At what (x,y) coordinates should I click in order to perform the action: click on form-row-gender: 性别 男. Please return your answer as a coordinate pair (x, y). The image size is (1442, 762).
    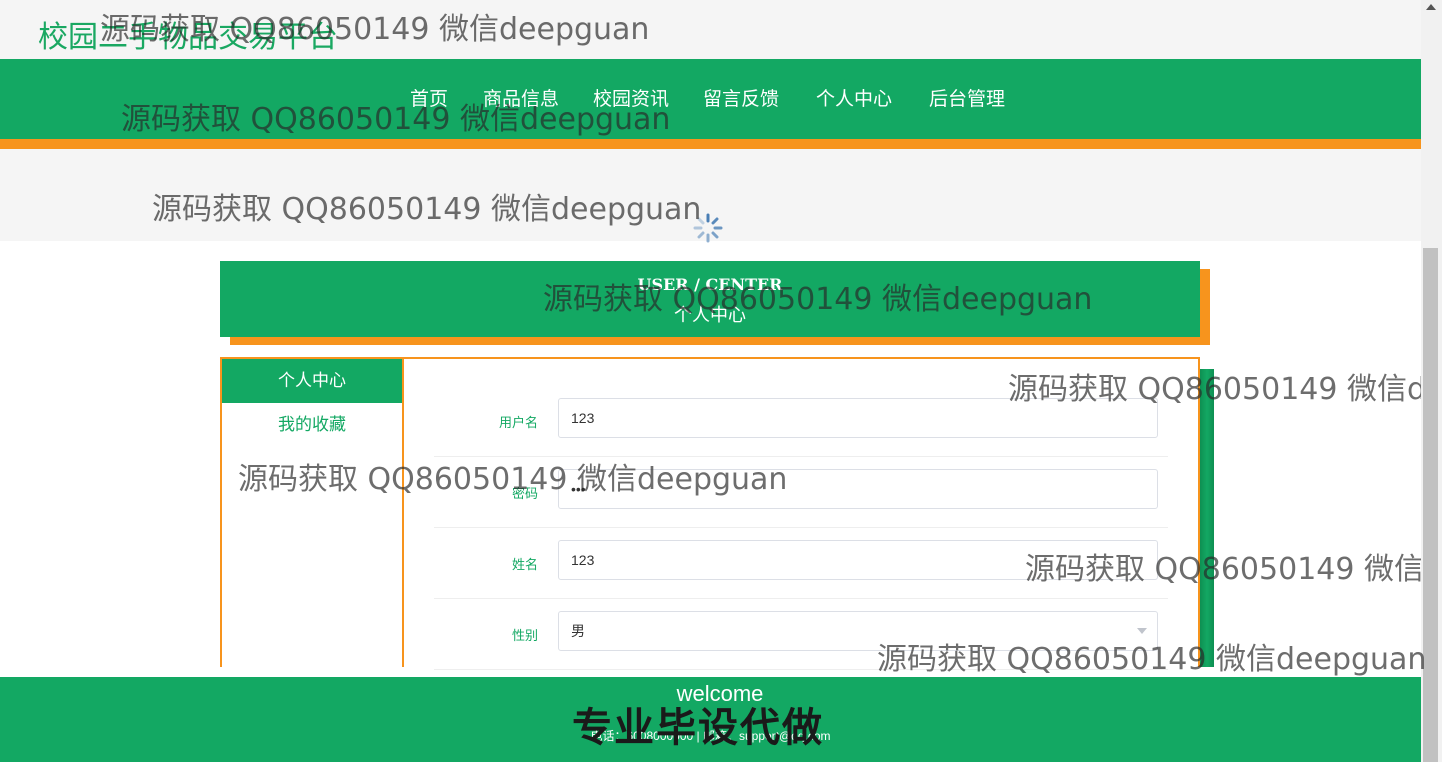
    Looking at the image, I should click on (801, 634).